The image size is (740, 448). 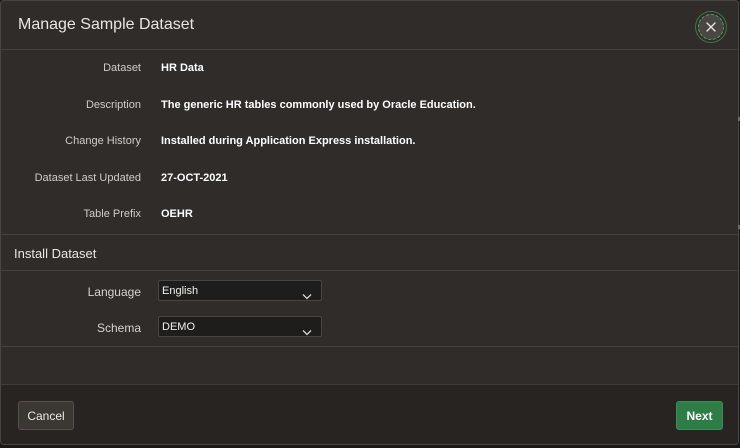 I want to click on install-dataset-heading: Install Dataset, so click(x=55, y=253).